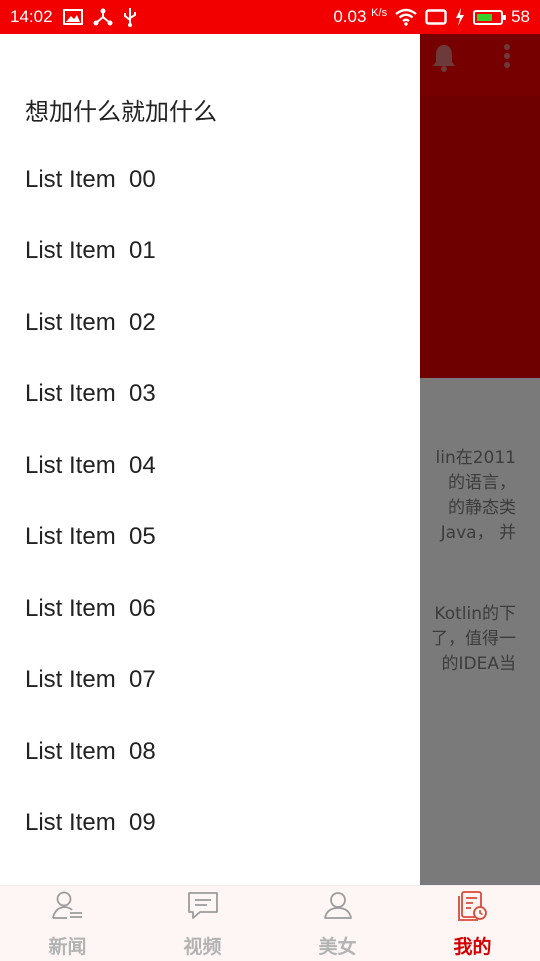 The width and height of the screenshot is (540, 961). What do you see at coordinates (507, 59) in the screenshot?
I see `more-vert-icon` at bounding box center [507, 59].